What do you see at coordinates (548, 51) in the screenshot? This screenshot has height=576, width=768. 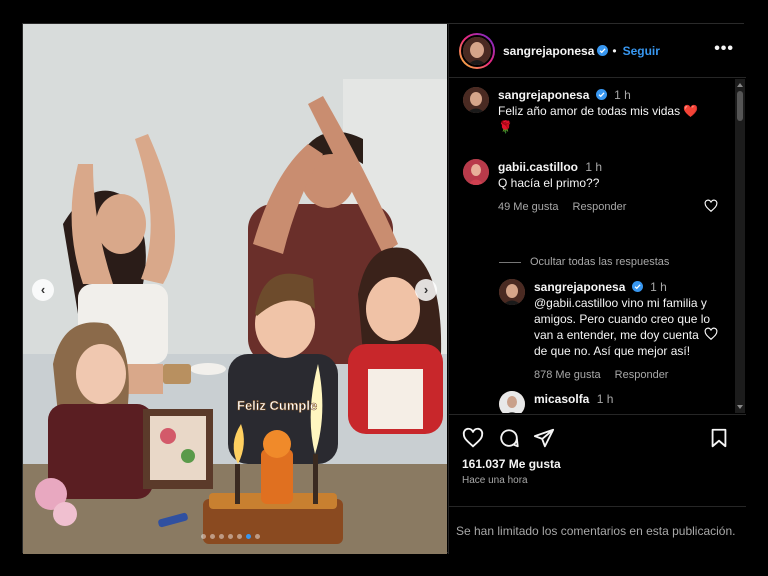 I see `author-username: sangrejaponesa` at bounding box center [548, 51].